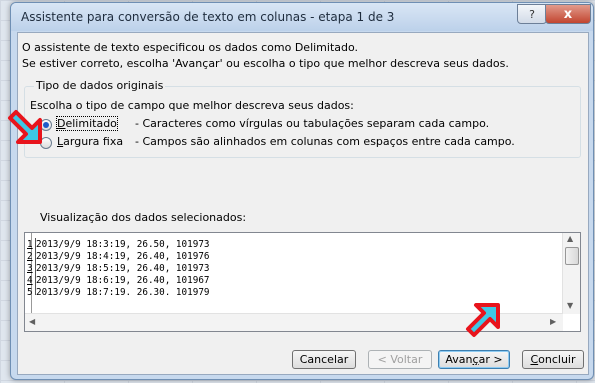  Describe the element at coordinates (294, 322) in the screenshot. I see `preview-horizontal-scrollbar: ◀ ▶` at that location.